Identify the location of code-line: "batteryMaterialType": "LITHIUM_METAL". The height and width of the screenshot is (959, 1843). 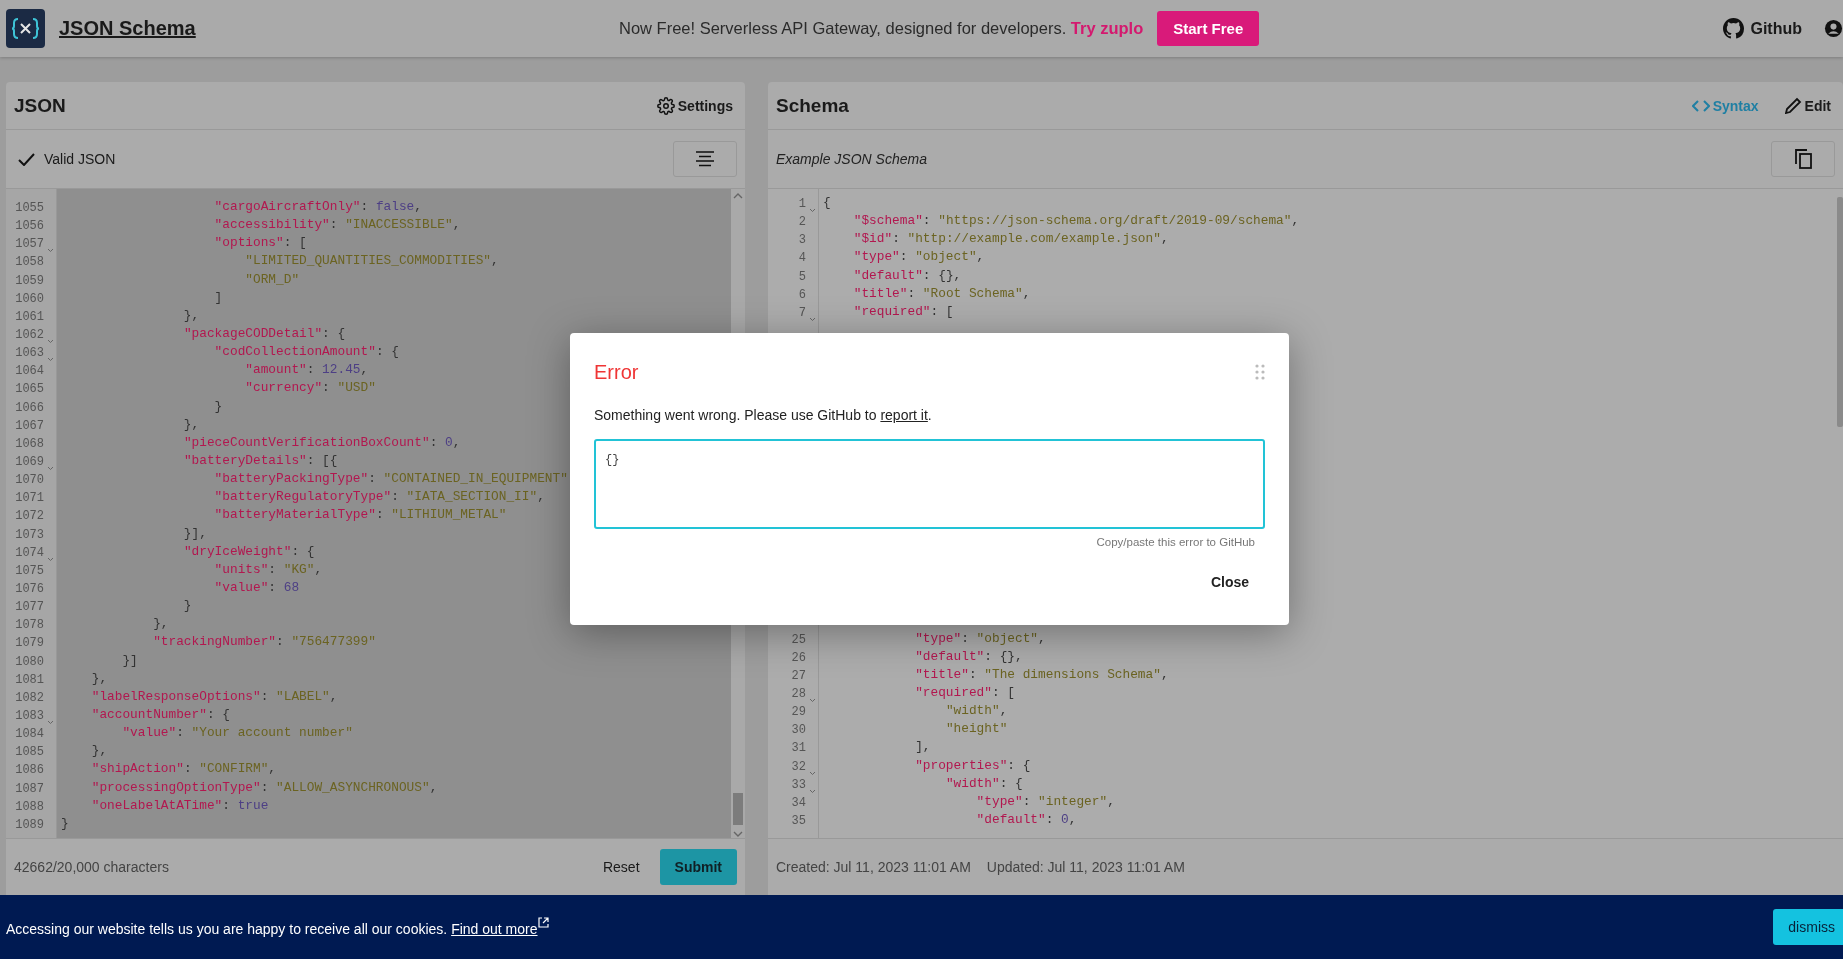
(360, 516).